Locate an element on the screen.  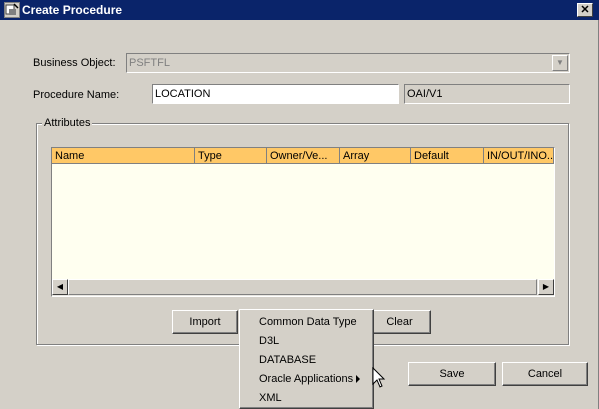
scroll-left-icon: ◀ is located at coordinates (60, 287).